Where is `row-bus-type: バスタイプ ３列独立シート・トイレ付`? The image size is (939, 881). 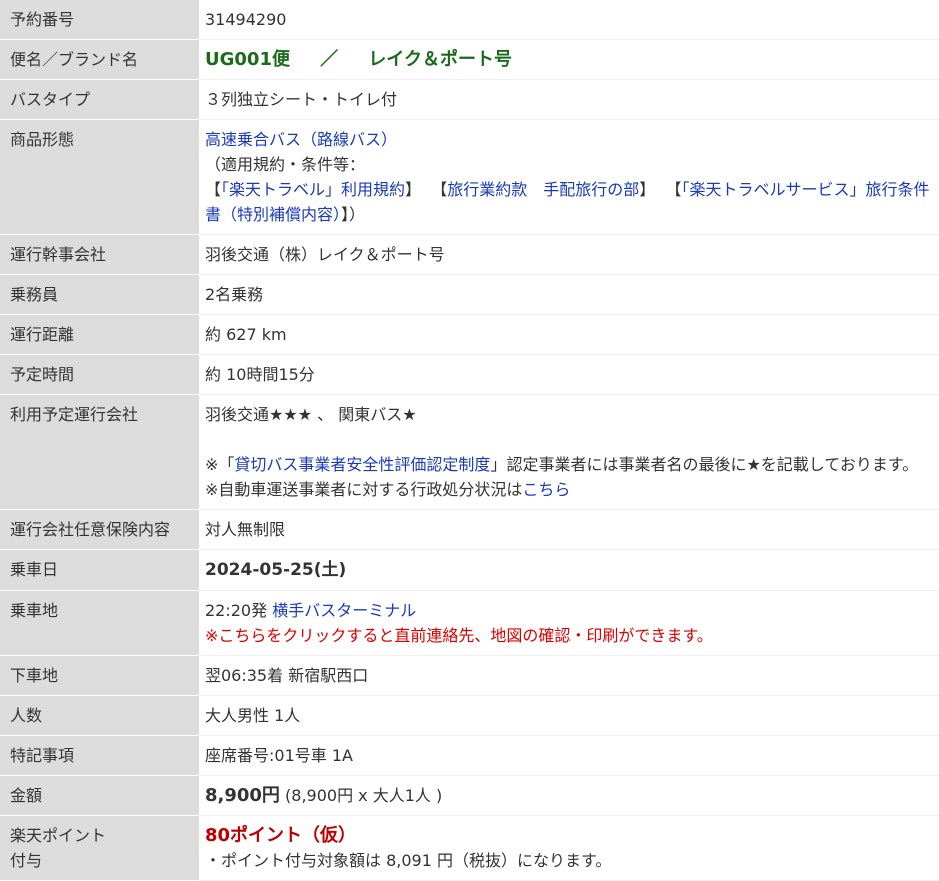 row-bus-type: バスタイプ ３列独立シート・トイレ付 is located at coordinates (469, 100).